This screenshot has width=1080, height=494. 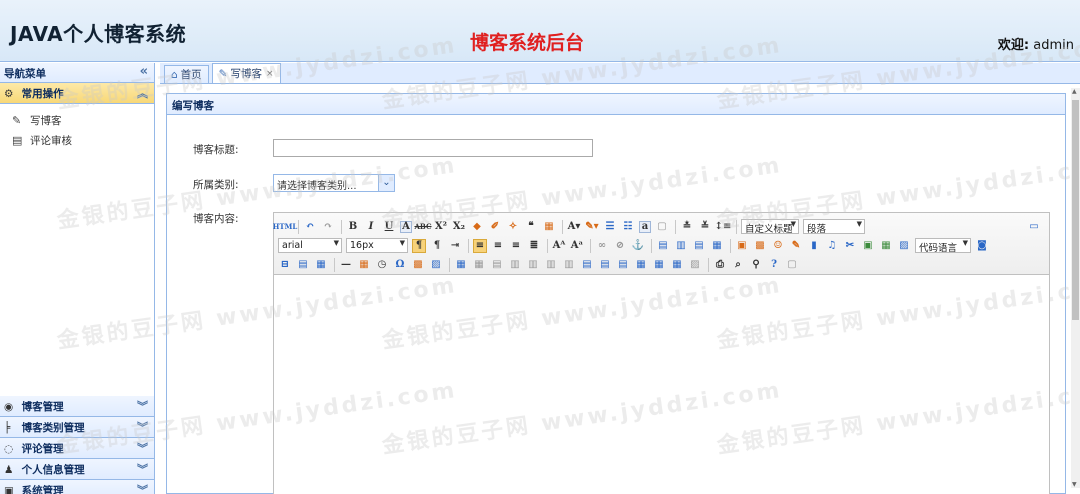 I want to click on scroll-up-icon: ▲, so click(x=1074, y=91).